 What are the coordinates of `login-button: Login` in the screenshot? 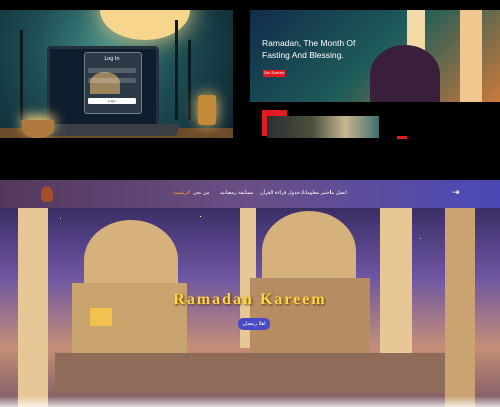 It's located at (112, 101).